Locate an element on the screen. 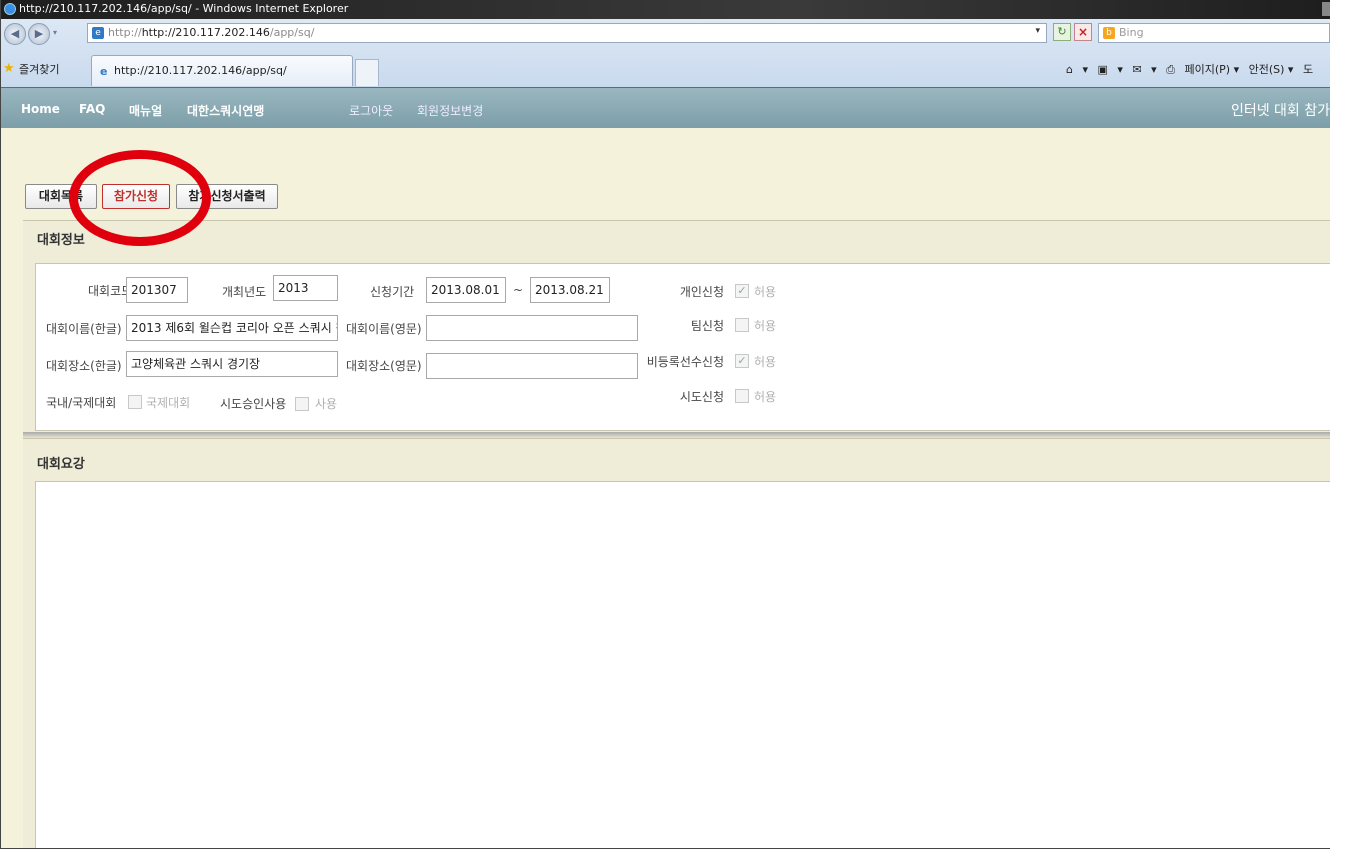 The width and height of the screenshot is (1355, 852). favorites-button: 즐겨찾기 is located at coordinates (39, 69).